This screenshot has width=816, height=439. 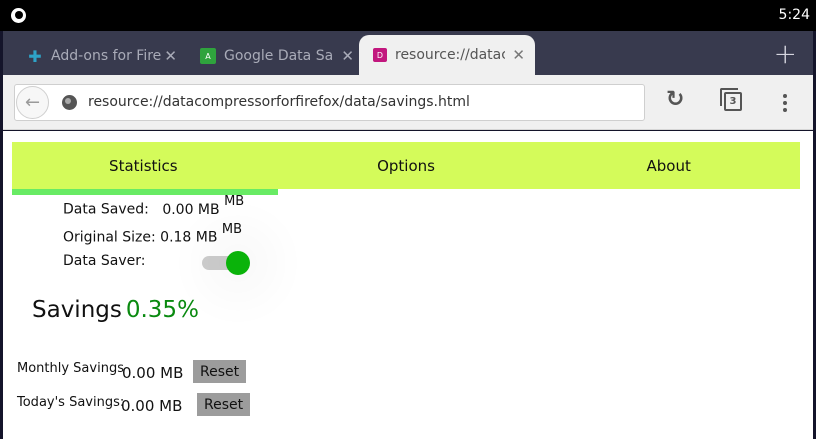 I want to click on nav-tab-about: About, so click(x=668, y=165).